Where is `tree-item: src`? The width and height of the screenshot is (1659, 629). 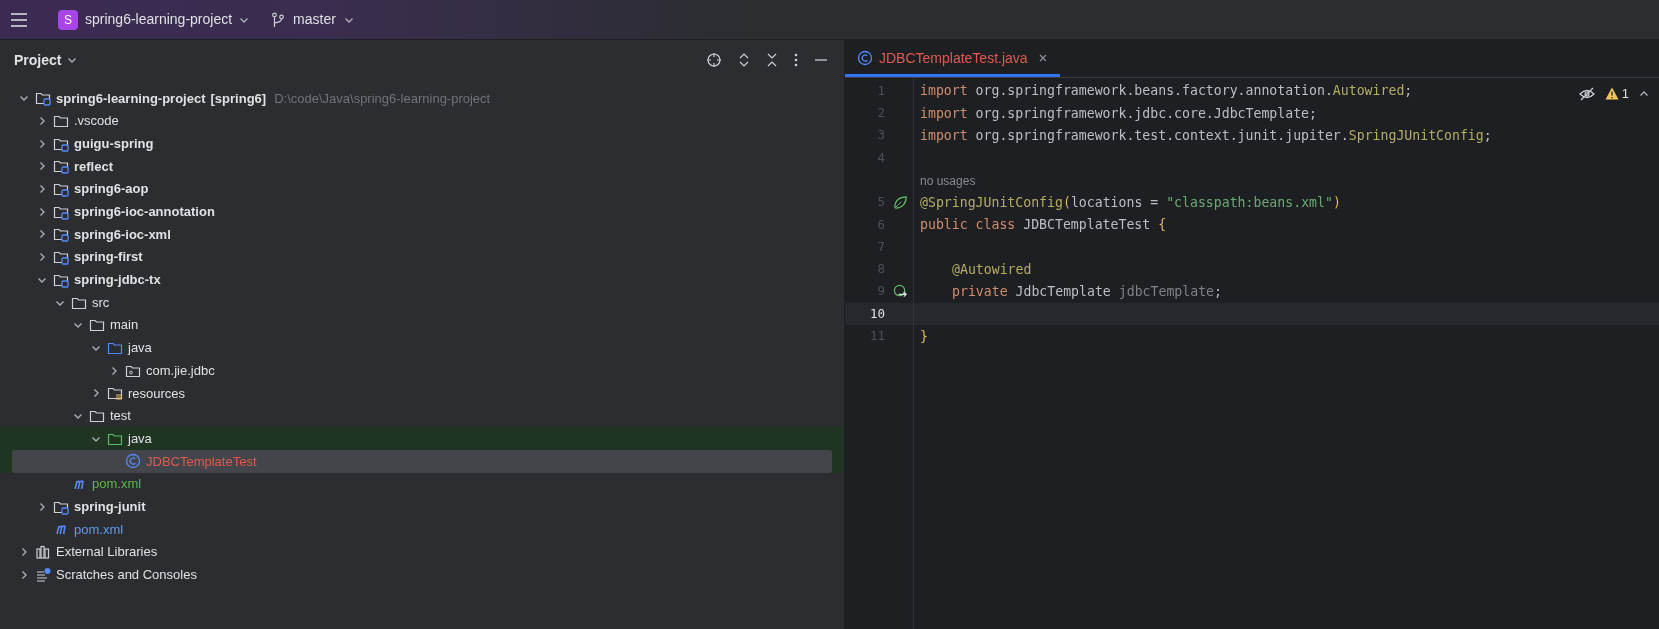 tree-item: src is located at coordinates (422, 302).